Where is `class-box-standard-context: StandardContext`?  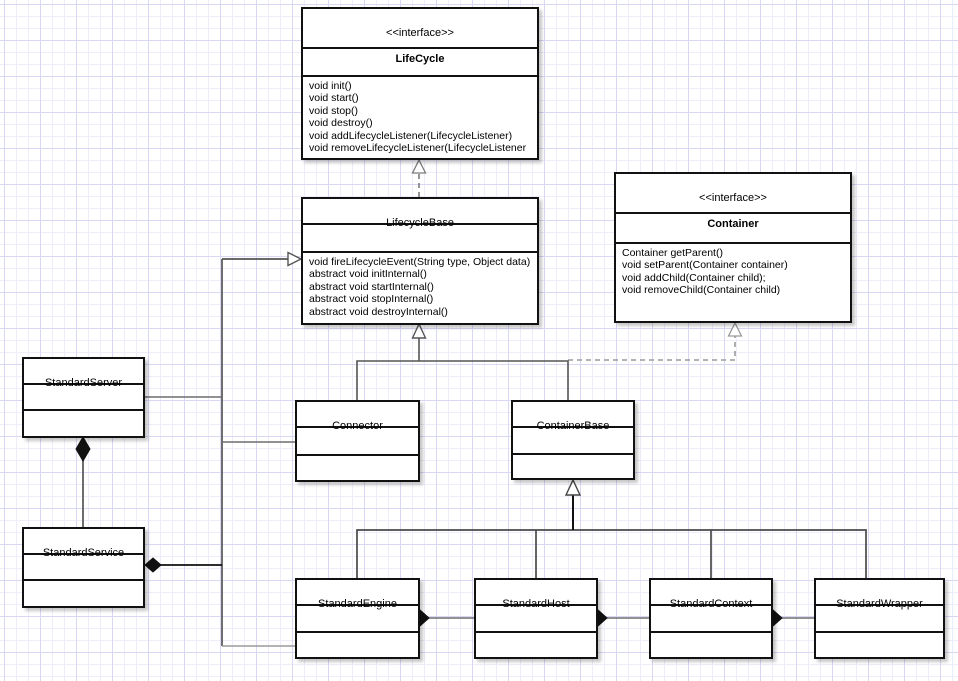
class-box-standard-context: StandardContext is located at coordinates (711, 618).